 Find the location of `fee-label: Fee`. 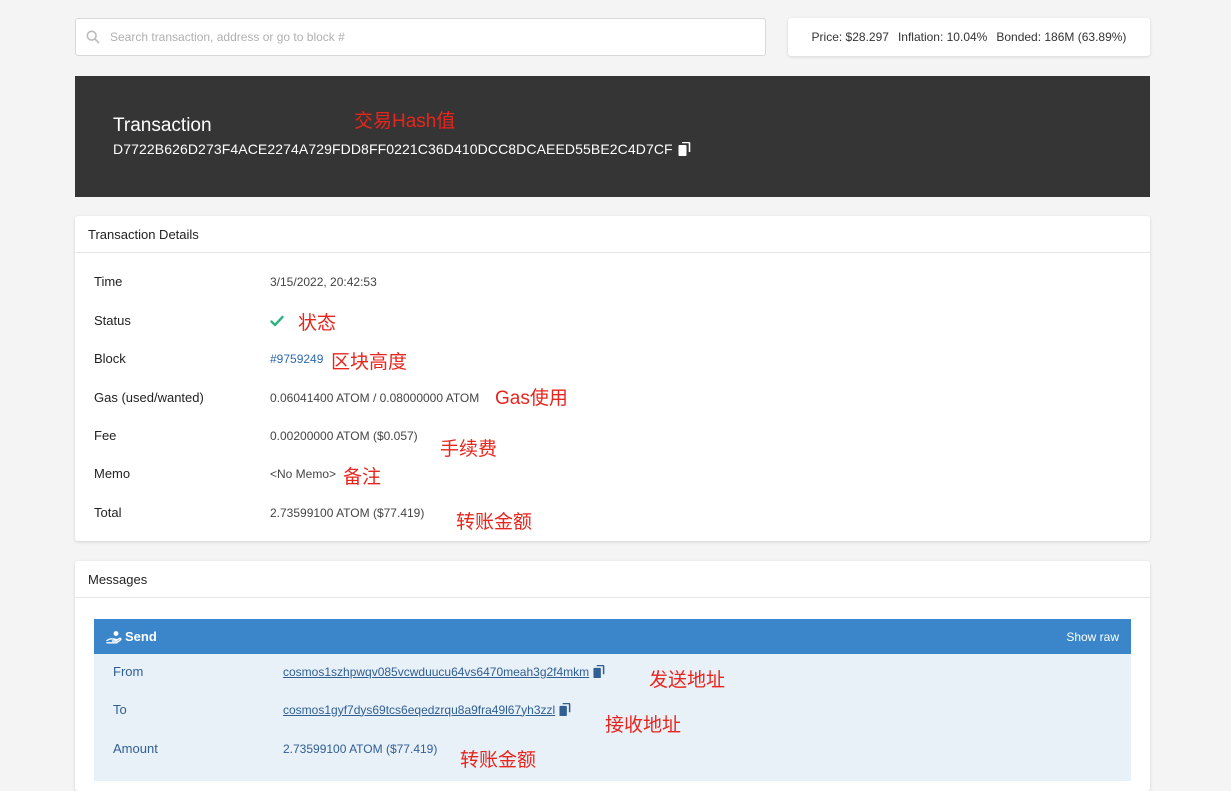

fee-label: Fee is located at coordinates (105, 435).